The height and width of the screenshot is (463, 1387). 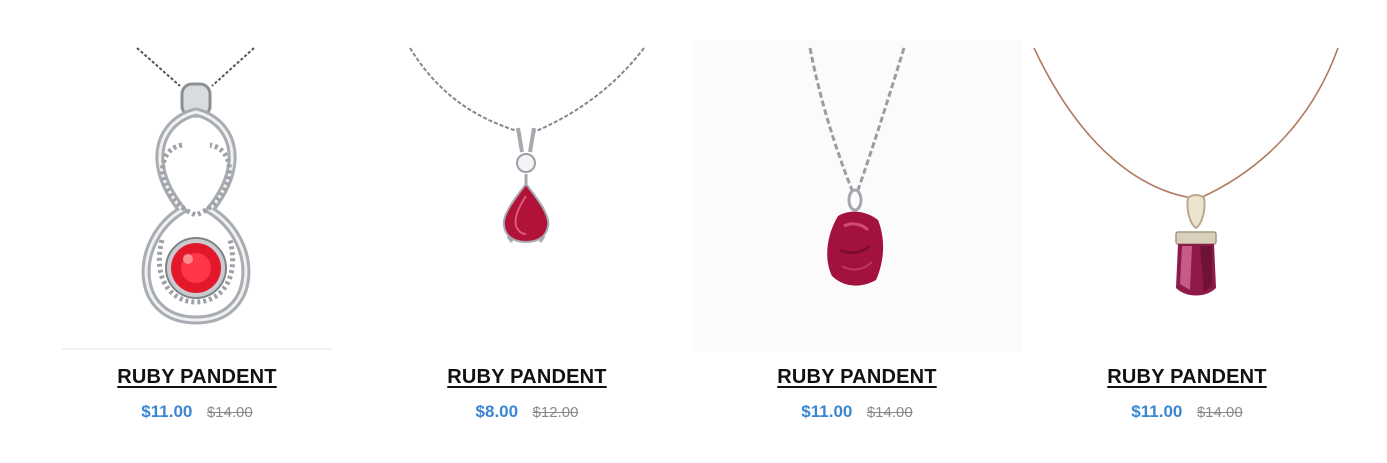 I want to click on price-row: $8.00 $12.00, so click(x=527, y=412).